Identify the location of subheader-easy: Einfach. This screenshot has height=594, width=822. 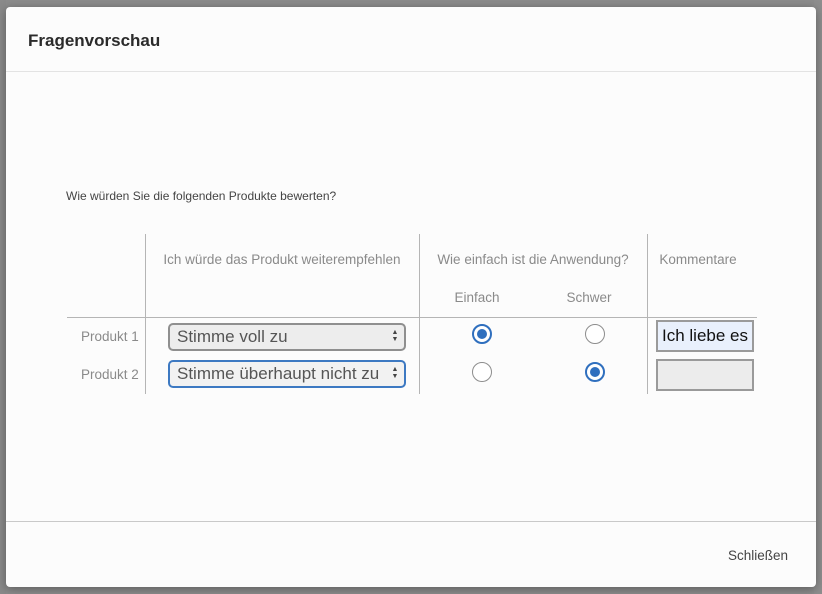
(477, 297).